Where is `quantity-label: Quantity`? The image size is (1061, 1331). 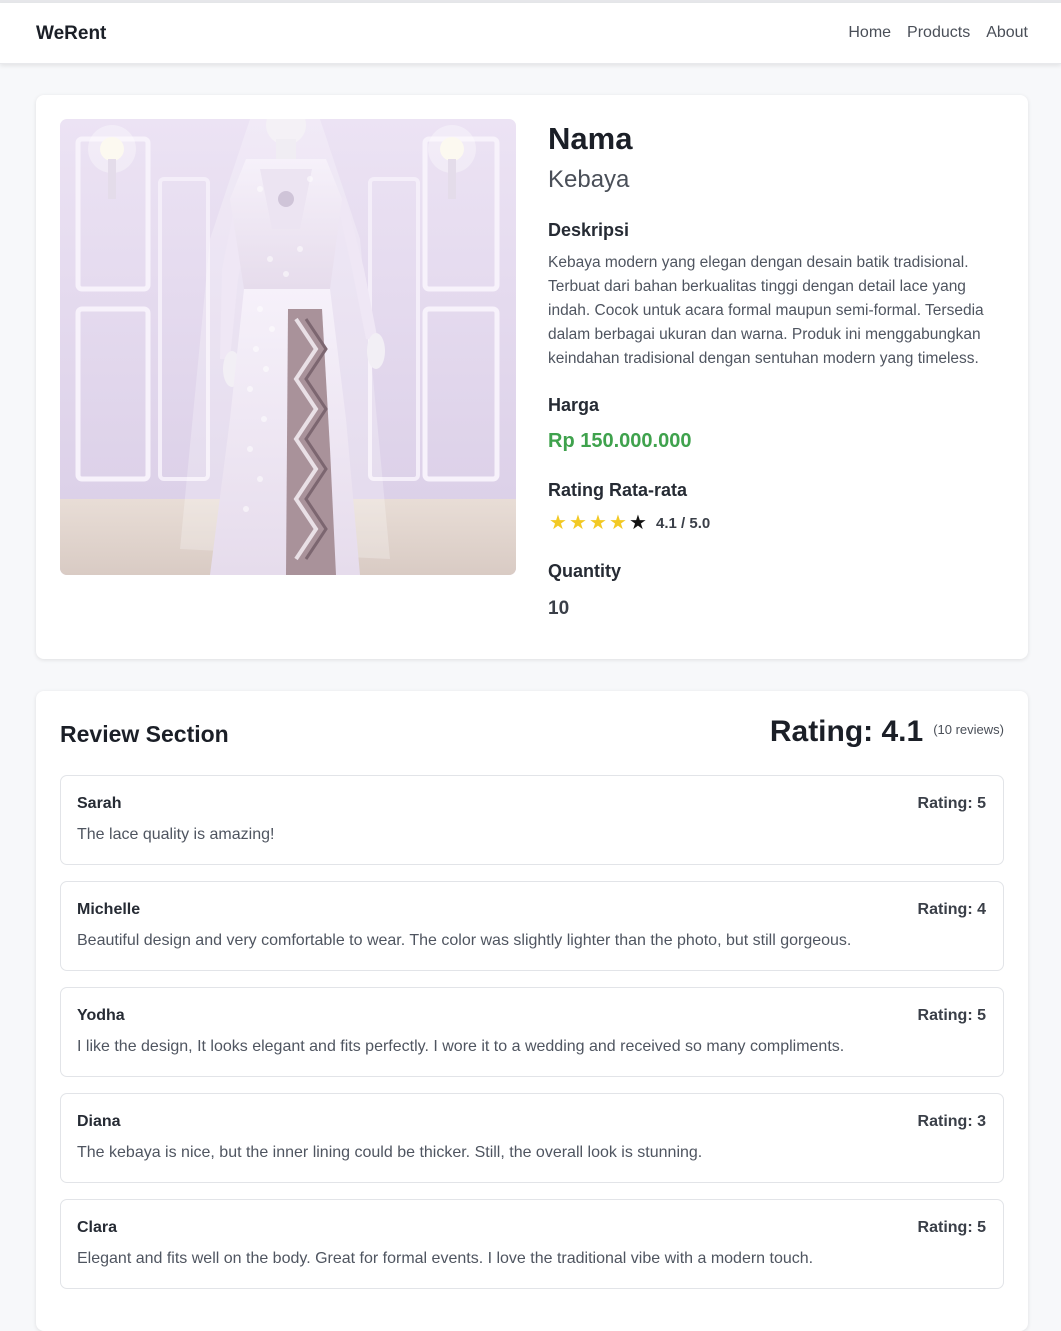
quantity-label: Quantity is located at coordinates (585, 571).